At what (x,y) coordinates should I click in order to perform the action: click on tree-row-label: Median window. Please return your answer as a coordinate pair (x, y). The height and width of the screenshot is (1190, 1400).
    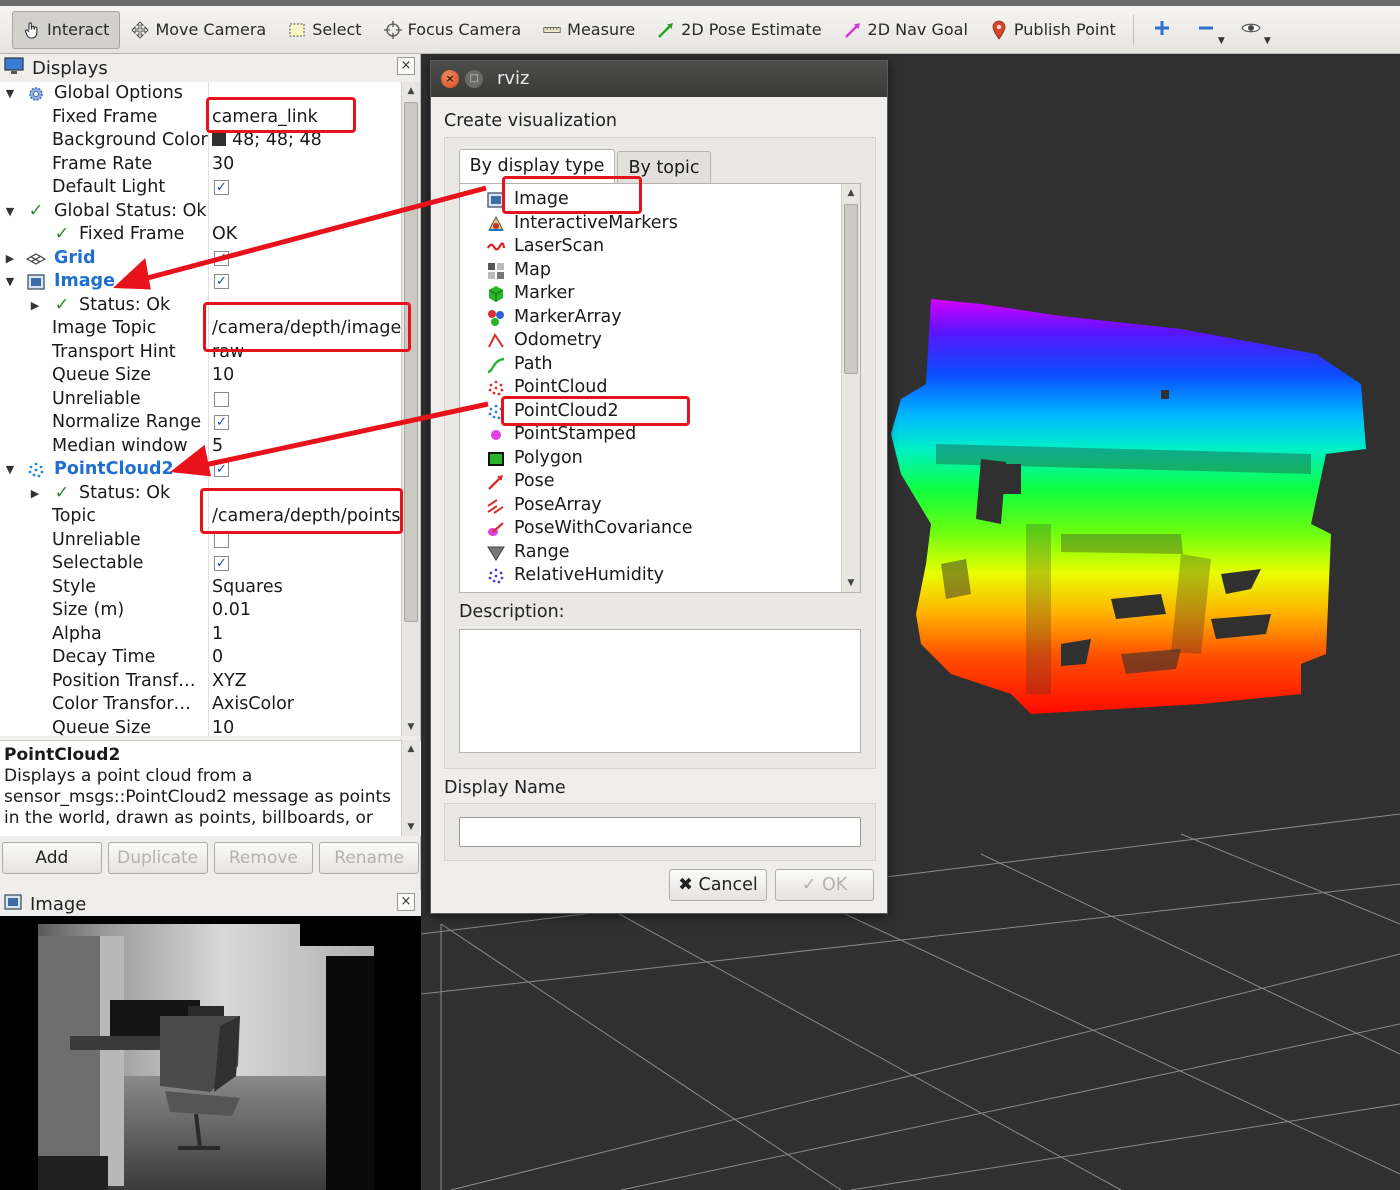
    Looking at the image, I should click on (120, 445).